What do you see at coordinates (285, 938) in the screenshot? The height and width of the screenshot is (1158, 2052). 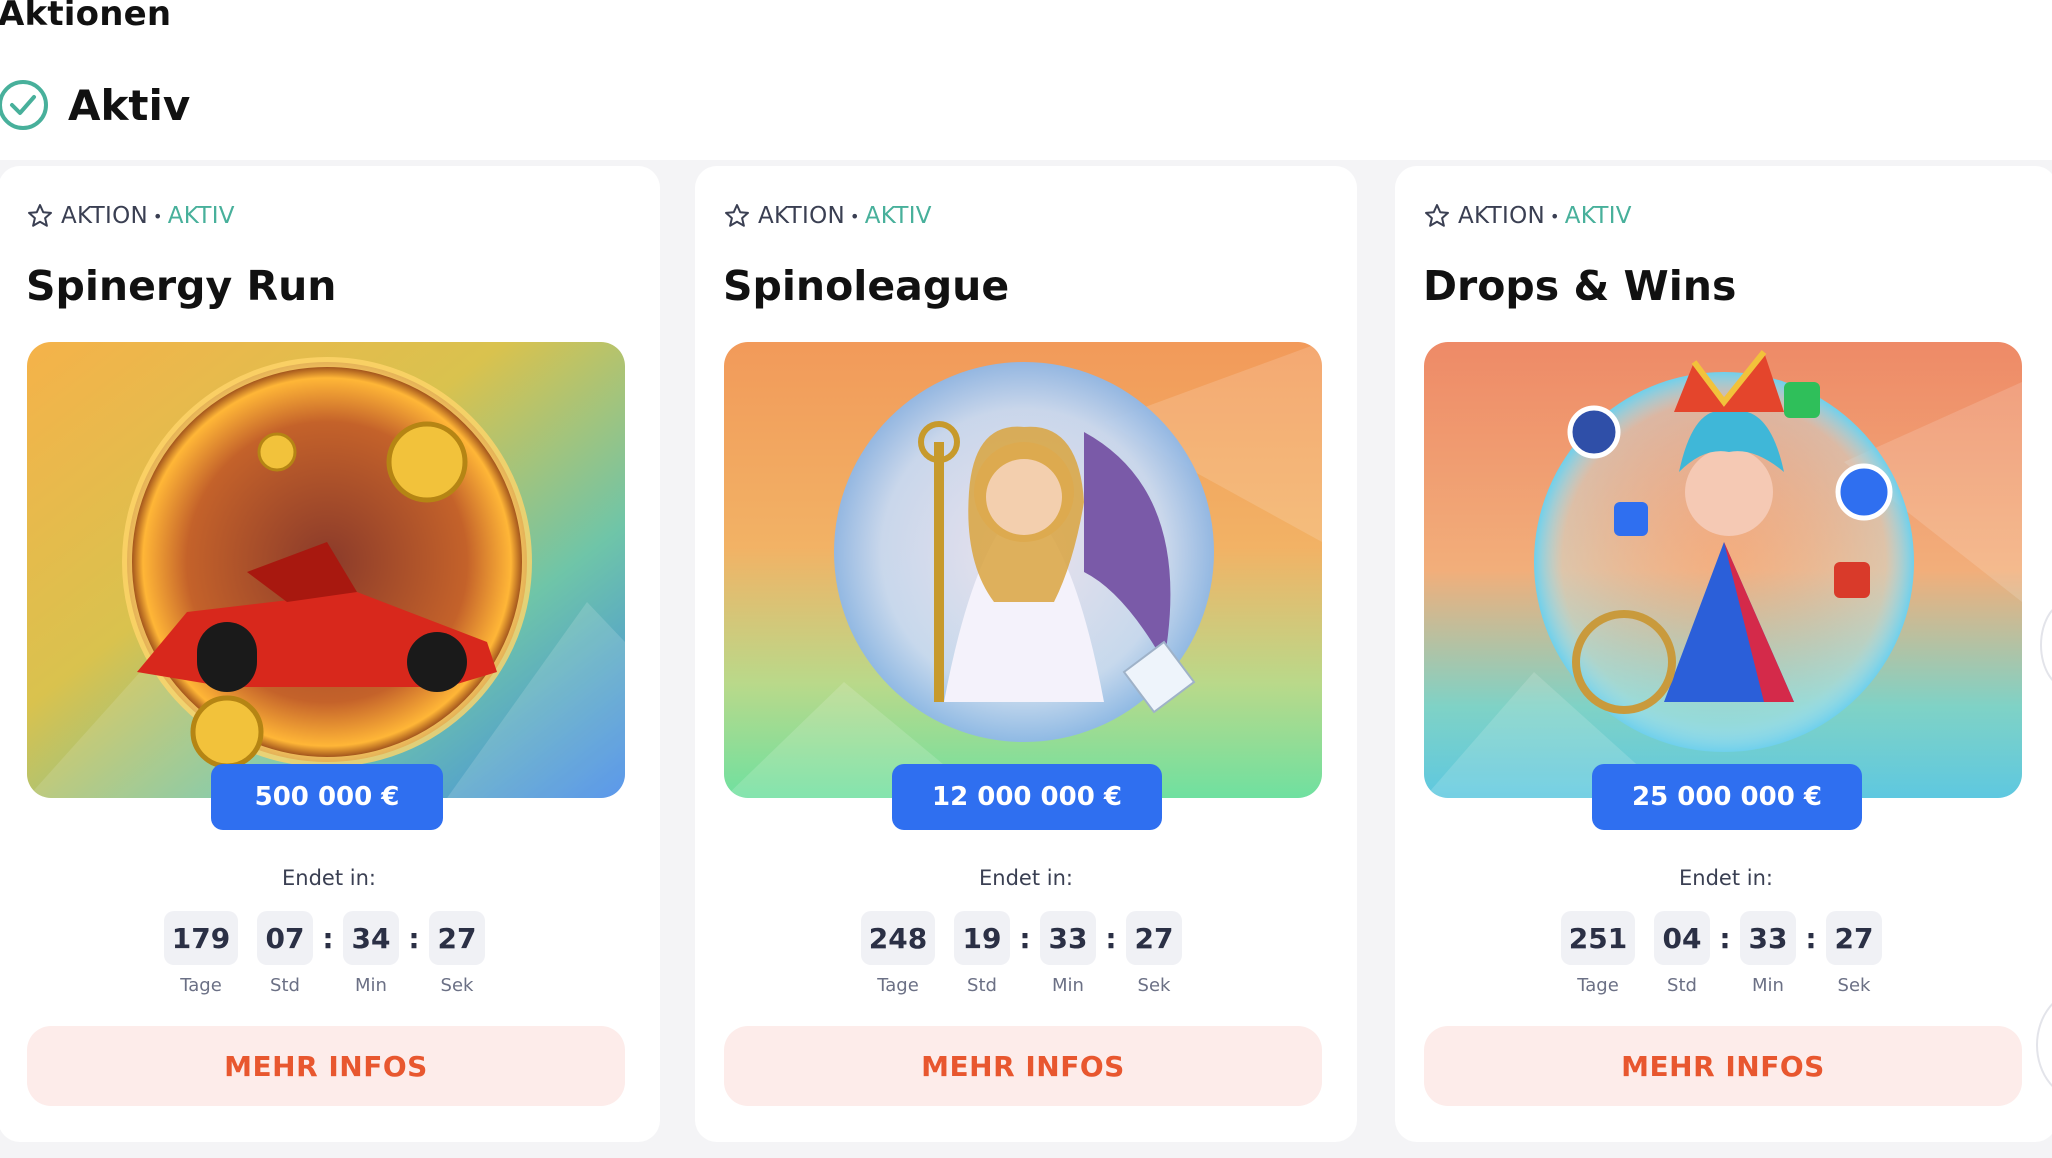 I see `countdown-hours: 07` at bounding box center [285, 938].